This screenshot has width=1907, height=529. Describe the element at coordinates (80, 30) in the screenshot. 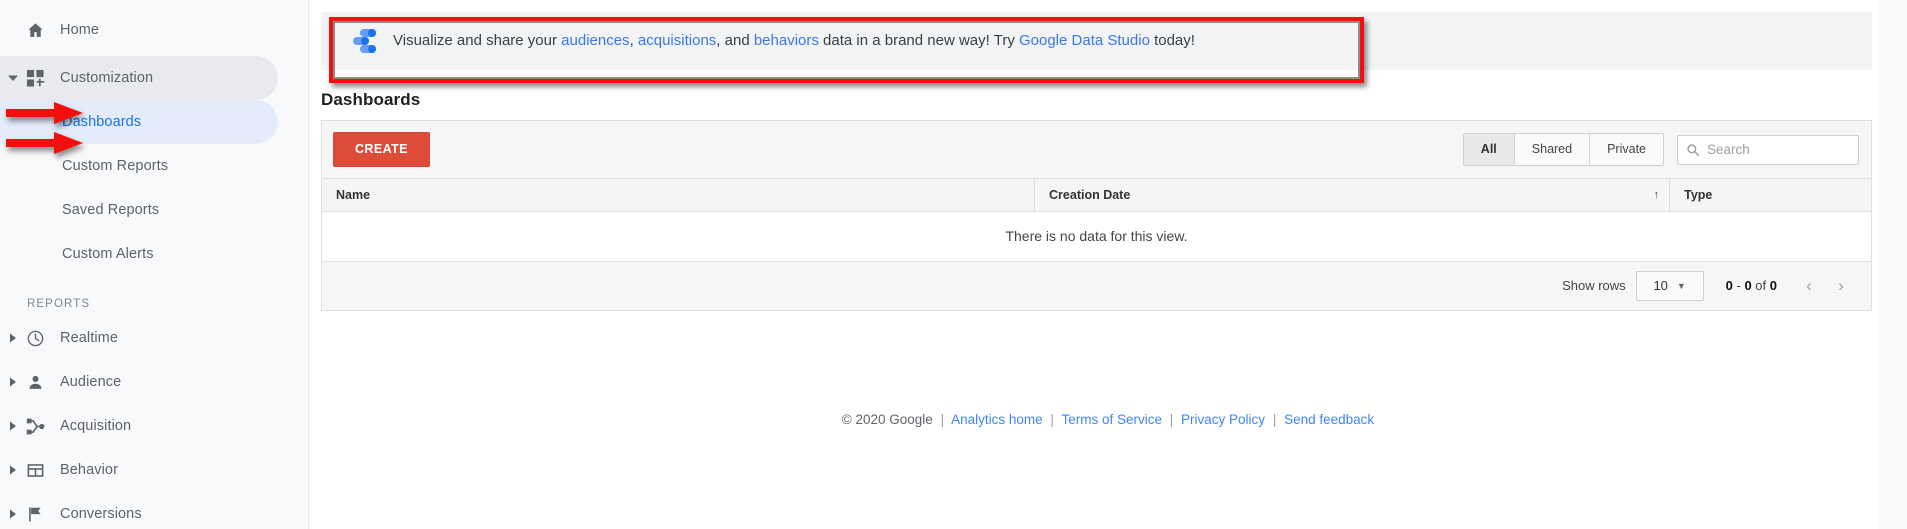

I see `sidebar-item-label-home: Home` at that location.